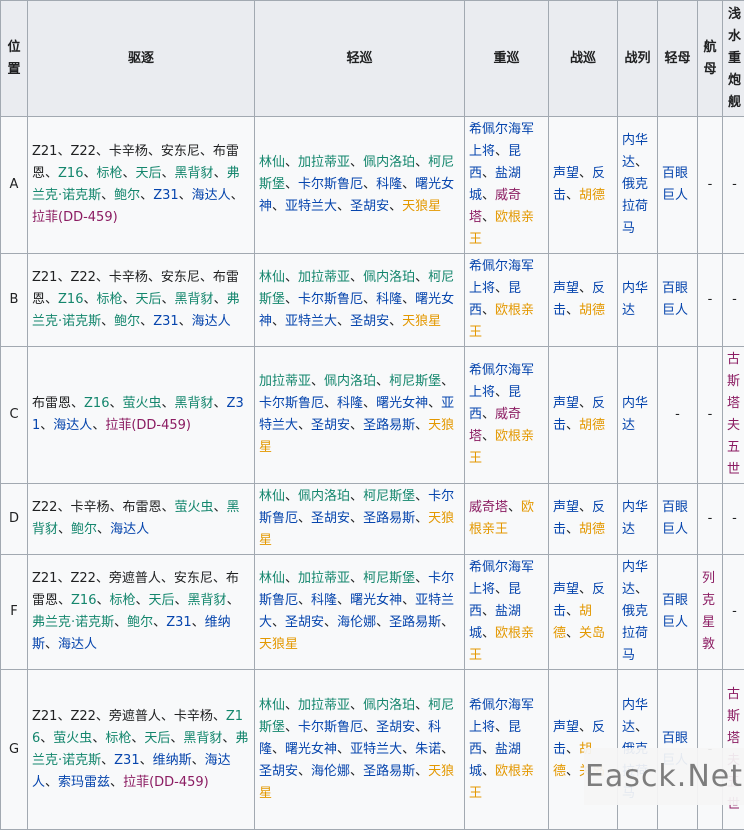  I want to click on ship-link: 关岛, so click(592, 633).